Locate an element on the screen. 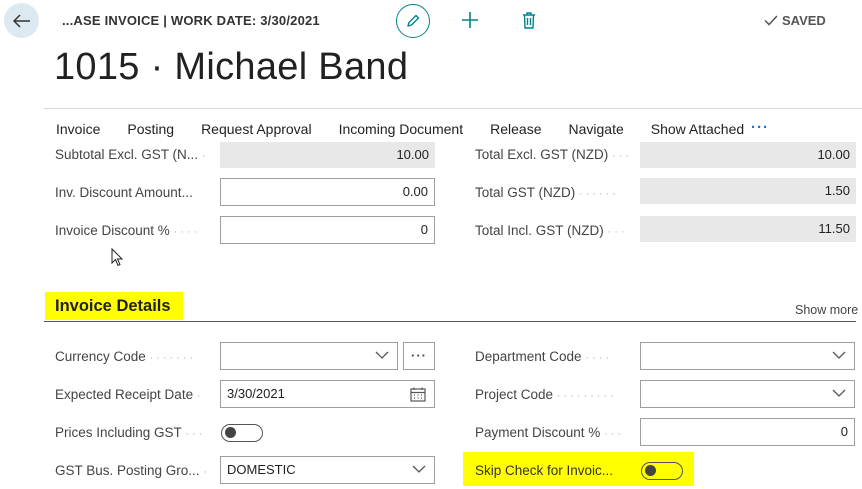 The image size is (862, 489). pencil-icon is located at coordinates (413, 20).